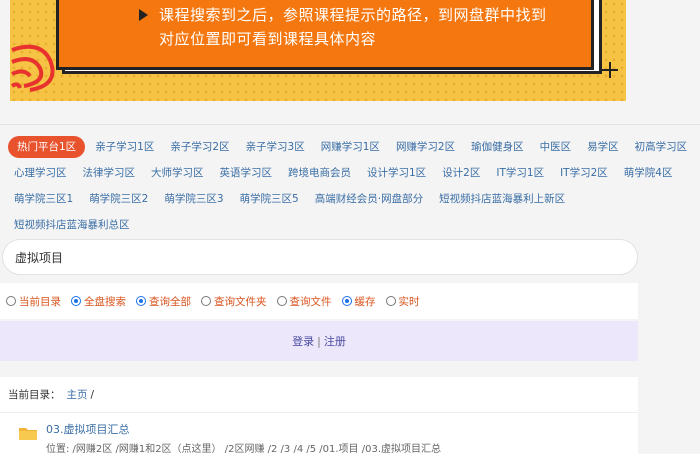 The image size is (700, 454). What do you see at coordinates (310, 301) in the screenshot?
I see `option-label: 查询文件` at bounding box center [310, 301].